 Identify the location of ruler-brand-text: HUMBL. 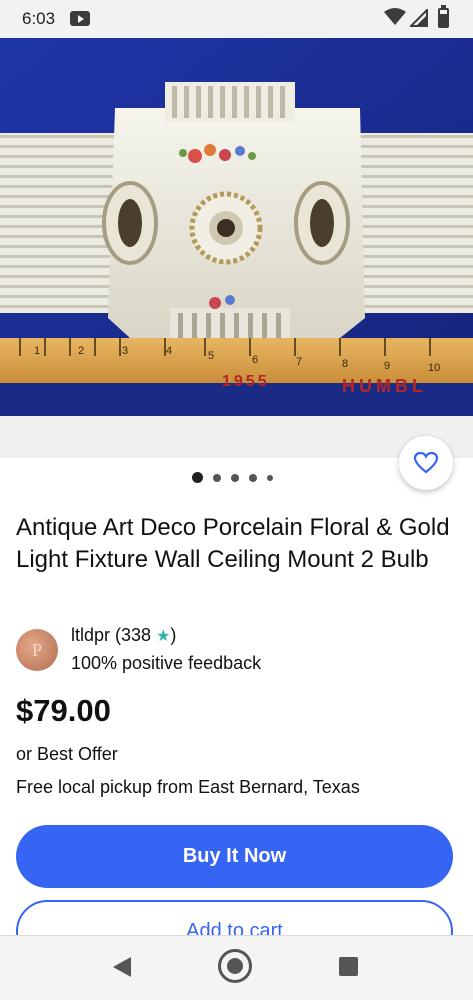
(384, 386).